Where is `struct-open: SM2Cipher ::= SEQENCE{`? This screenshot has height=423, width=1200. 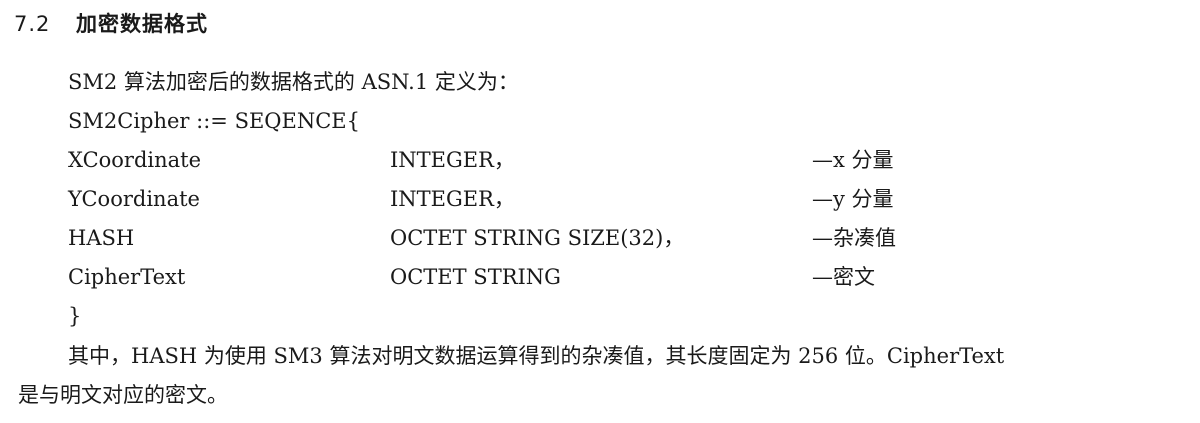 struct-open: SM2Cipher ::= SEQENCE{ is located at coordinates (214, 121).